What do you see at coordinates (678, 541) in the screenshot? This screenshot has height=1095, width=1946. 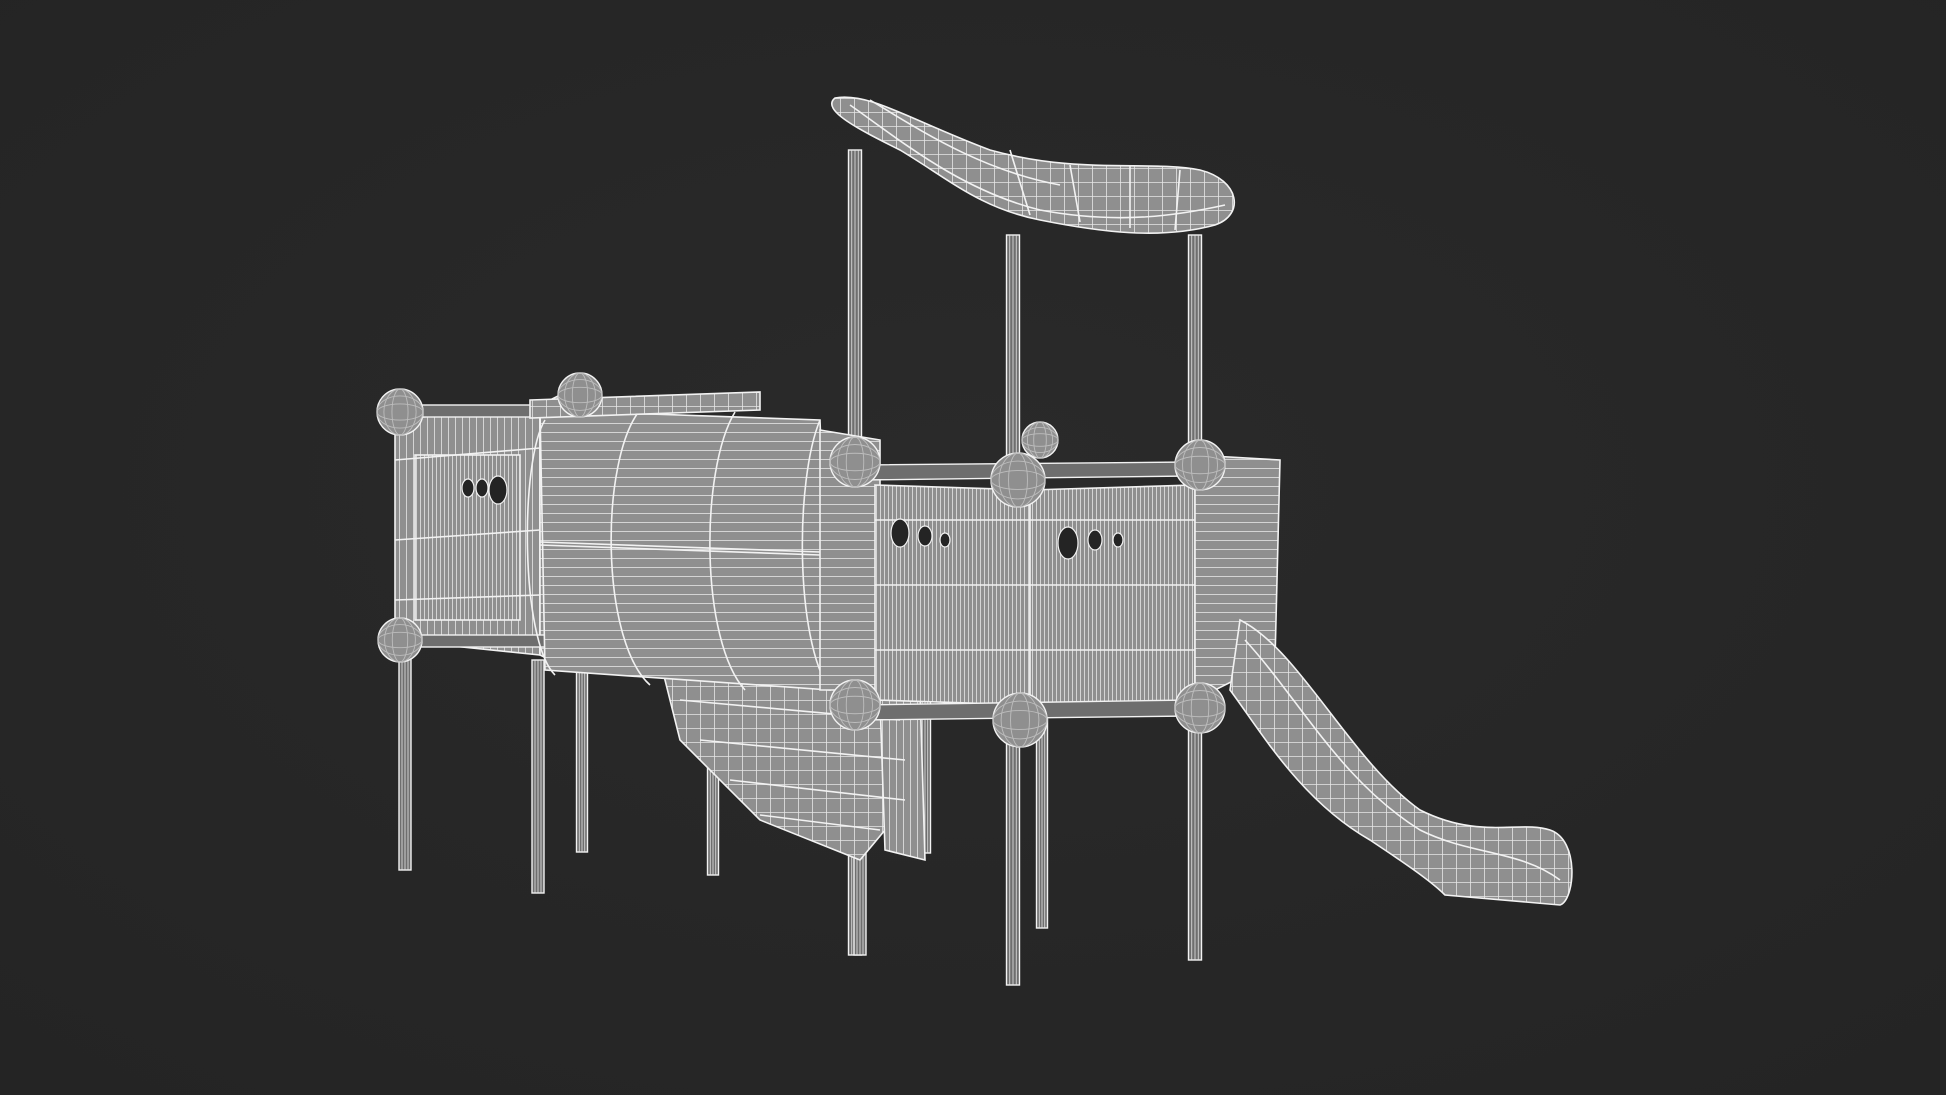 I see `crawl-tunnel` at bounding box center [678, 541].